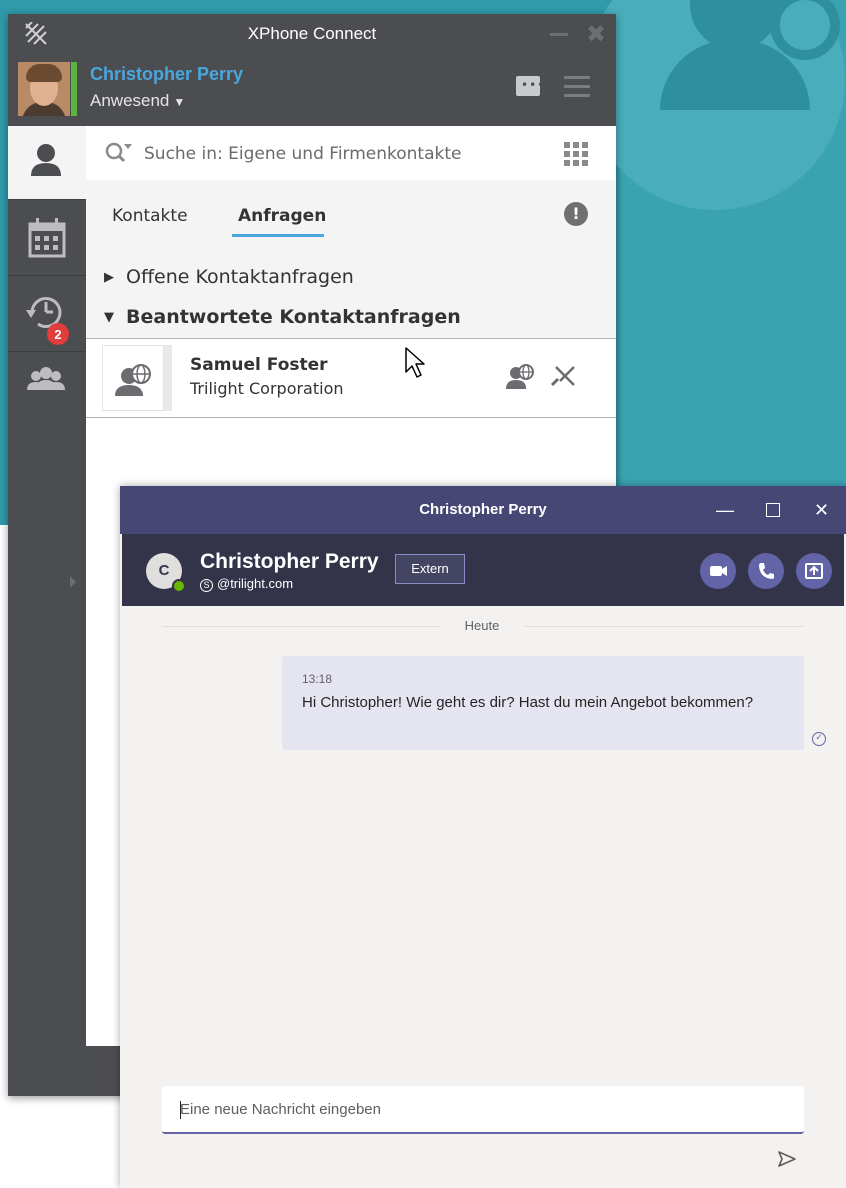 The width and height of the screenshot is (846, 1188). Describe the element at coordinates (259, 365) in the screenshot. I see `contact-name: Samuel Foster` at that location.